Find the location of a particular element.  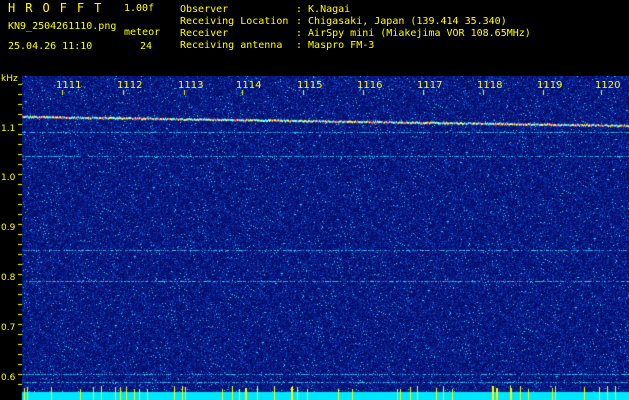

x-tick-label: 1116 is located at coordinates (370, 85).